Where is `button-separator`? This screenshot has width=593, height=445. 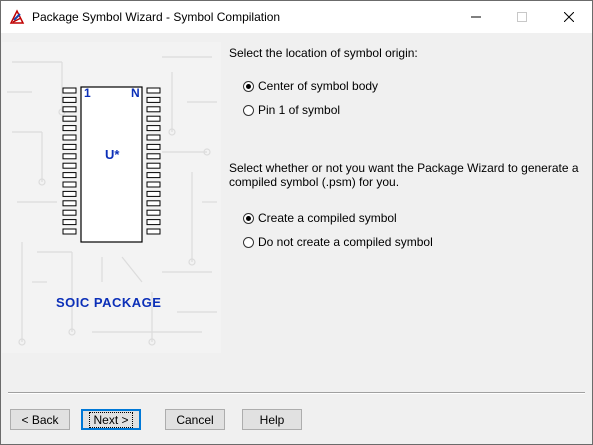
button-separator is located at coordinates (296, 393).